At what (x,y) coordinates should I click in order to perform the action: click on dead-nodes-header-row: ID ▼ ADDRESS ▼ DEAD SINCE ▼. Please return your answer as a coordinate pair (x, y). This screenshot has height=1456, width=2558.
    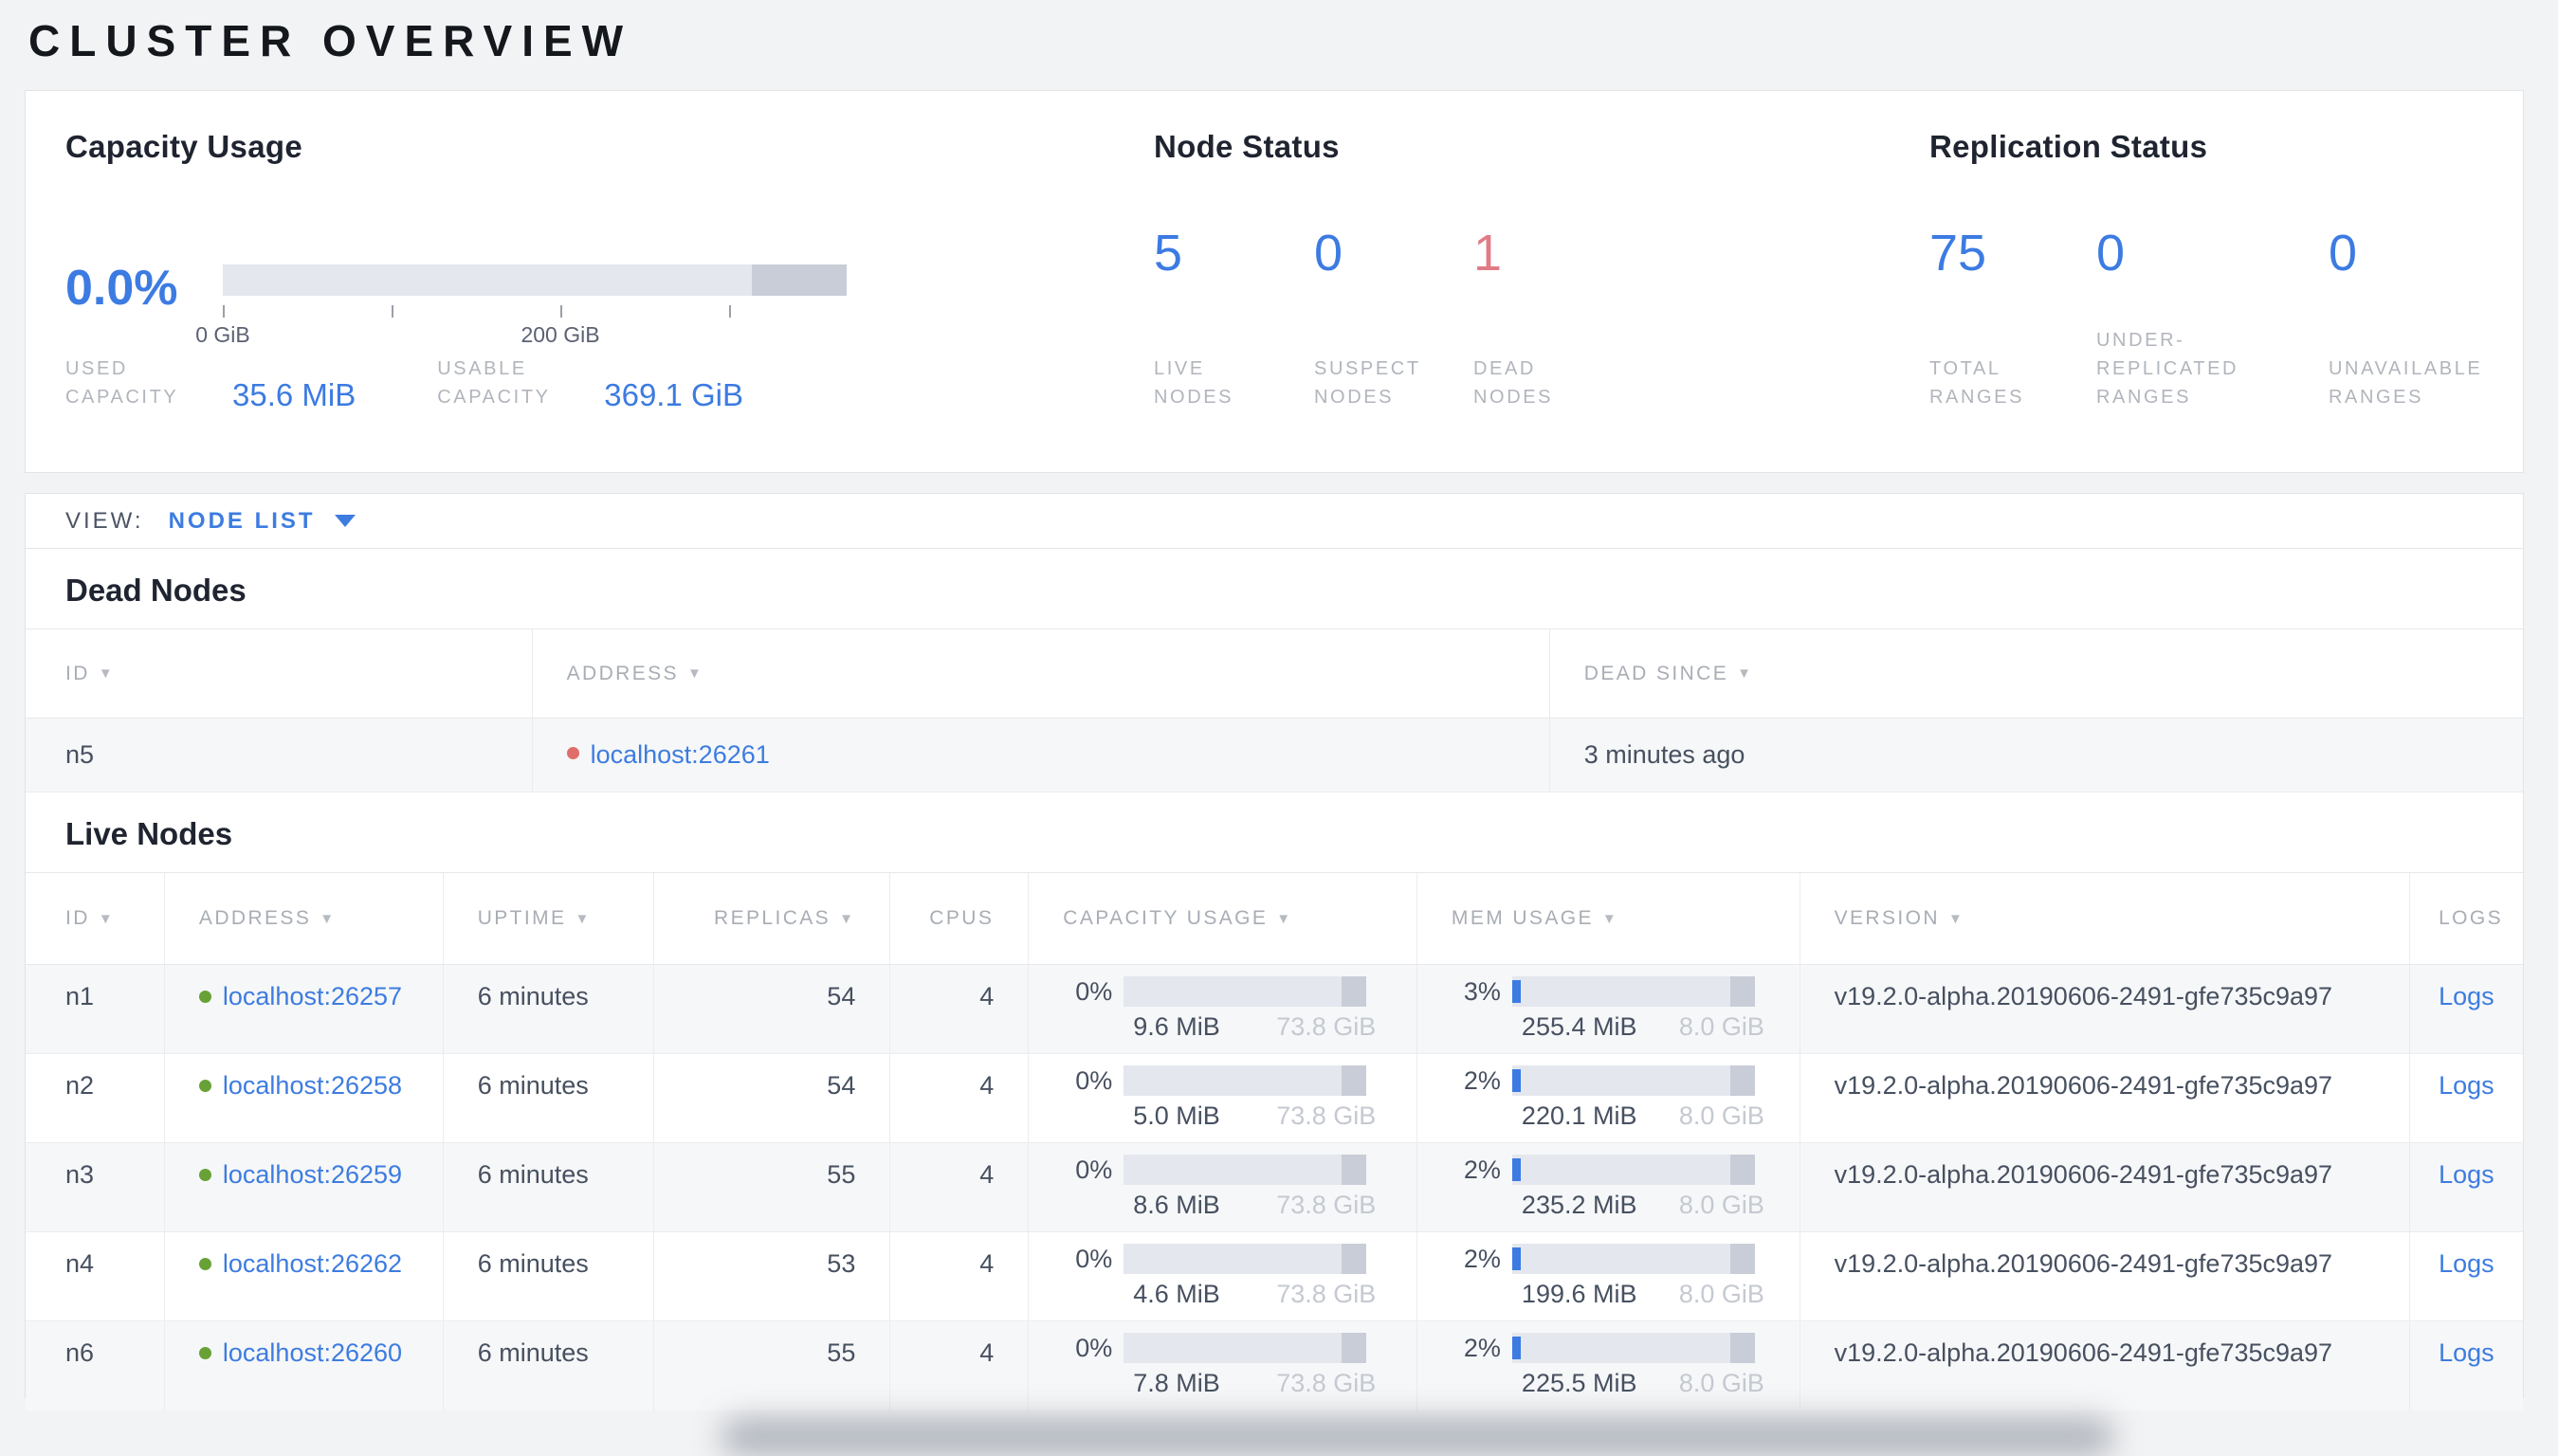
    Looking at the image, I should click on (1274, 673).